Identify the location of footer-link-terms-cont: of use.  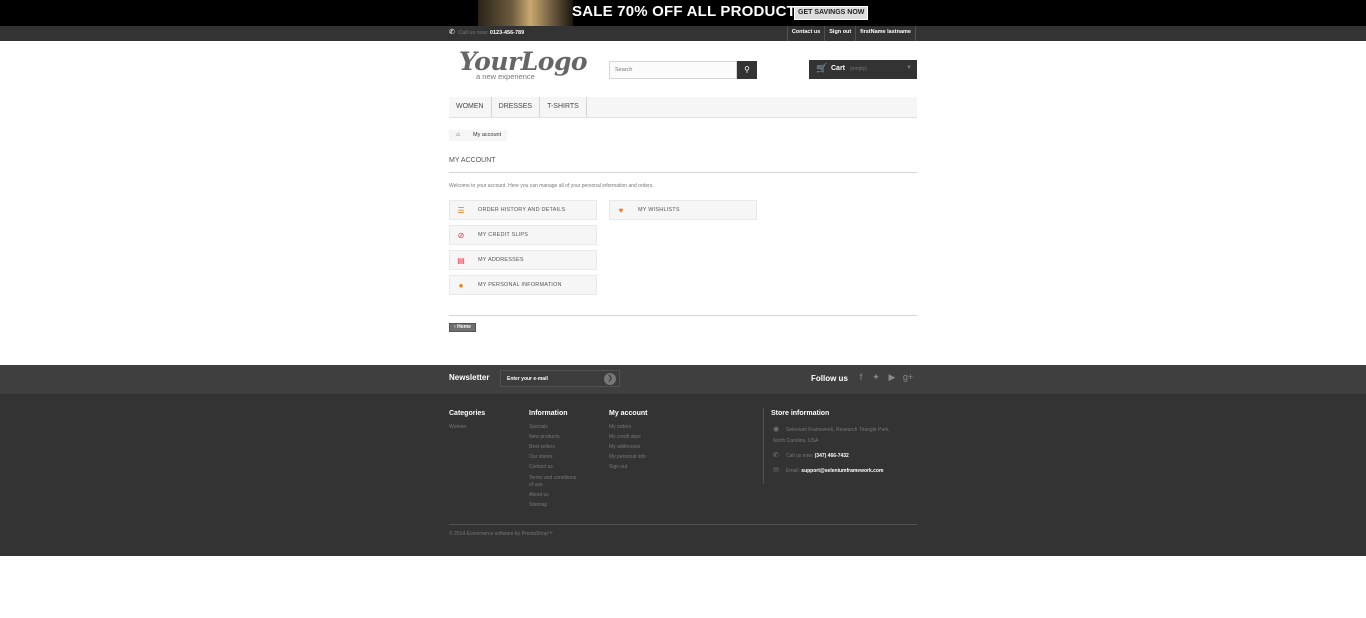
(536, 485).